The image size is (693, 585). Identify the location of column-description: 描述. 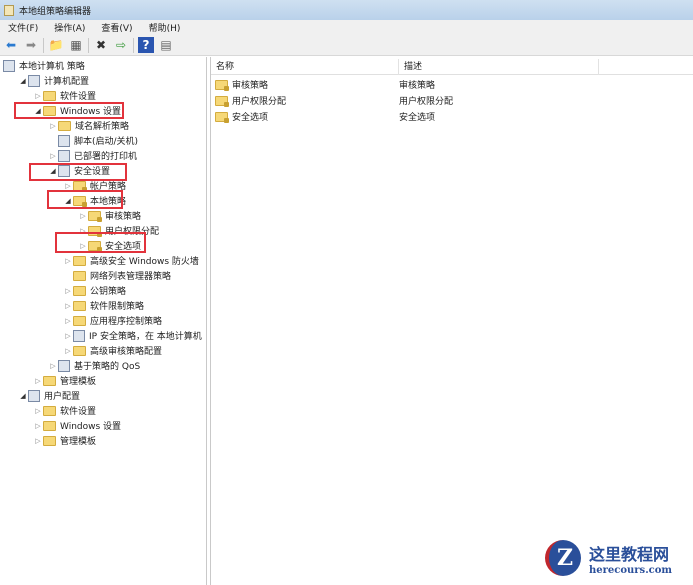
(499, 67).